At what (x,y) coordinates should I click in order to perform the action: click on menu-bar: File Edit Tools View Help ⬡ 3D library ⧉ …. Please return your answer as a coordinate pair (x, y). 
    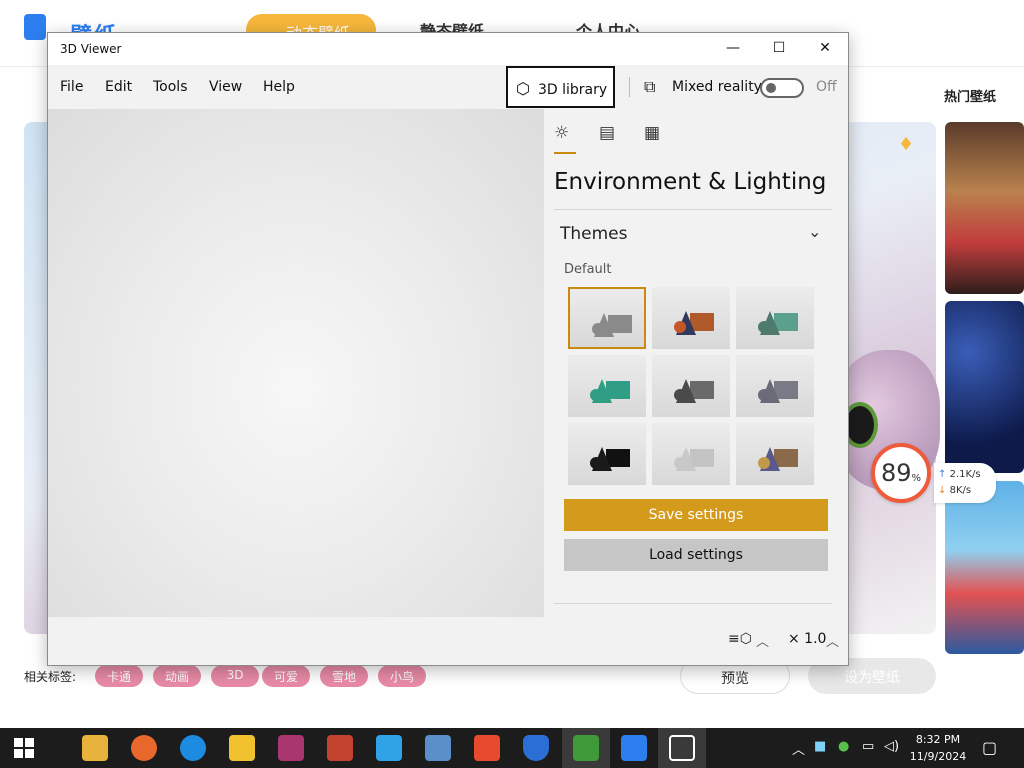
    Looking at the image, I should click on (448, 87).